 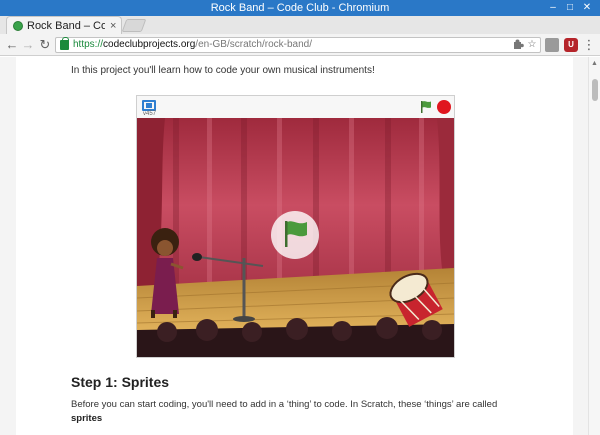 What do you see at coordinates (553, 8) in the screenshot?
I see `minimize-icon: –` at bounding box center [553, 8].